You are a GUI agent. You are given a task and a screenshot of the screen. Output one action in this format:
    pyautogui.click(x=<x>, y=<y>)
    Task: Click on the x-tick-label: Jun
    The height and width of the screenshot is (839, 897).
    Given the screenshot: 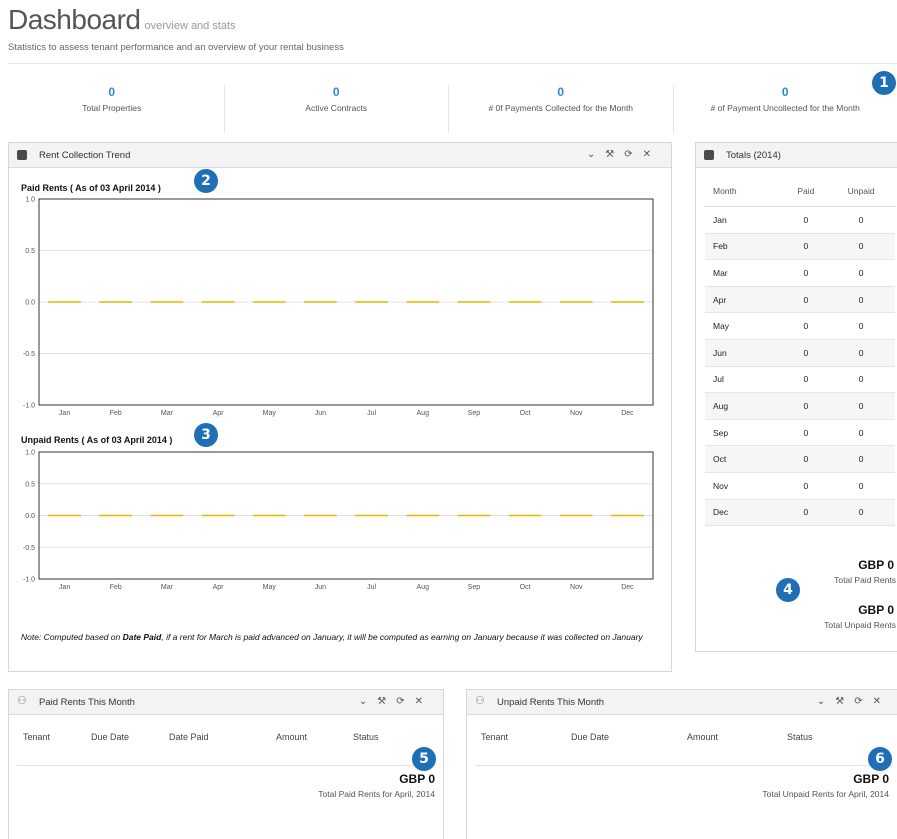 What is the action you would take?
    pyautogui.click(x=320, y=413)
    